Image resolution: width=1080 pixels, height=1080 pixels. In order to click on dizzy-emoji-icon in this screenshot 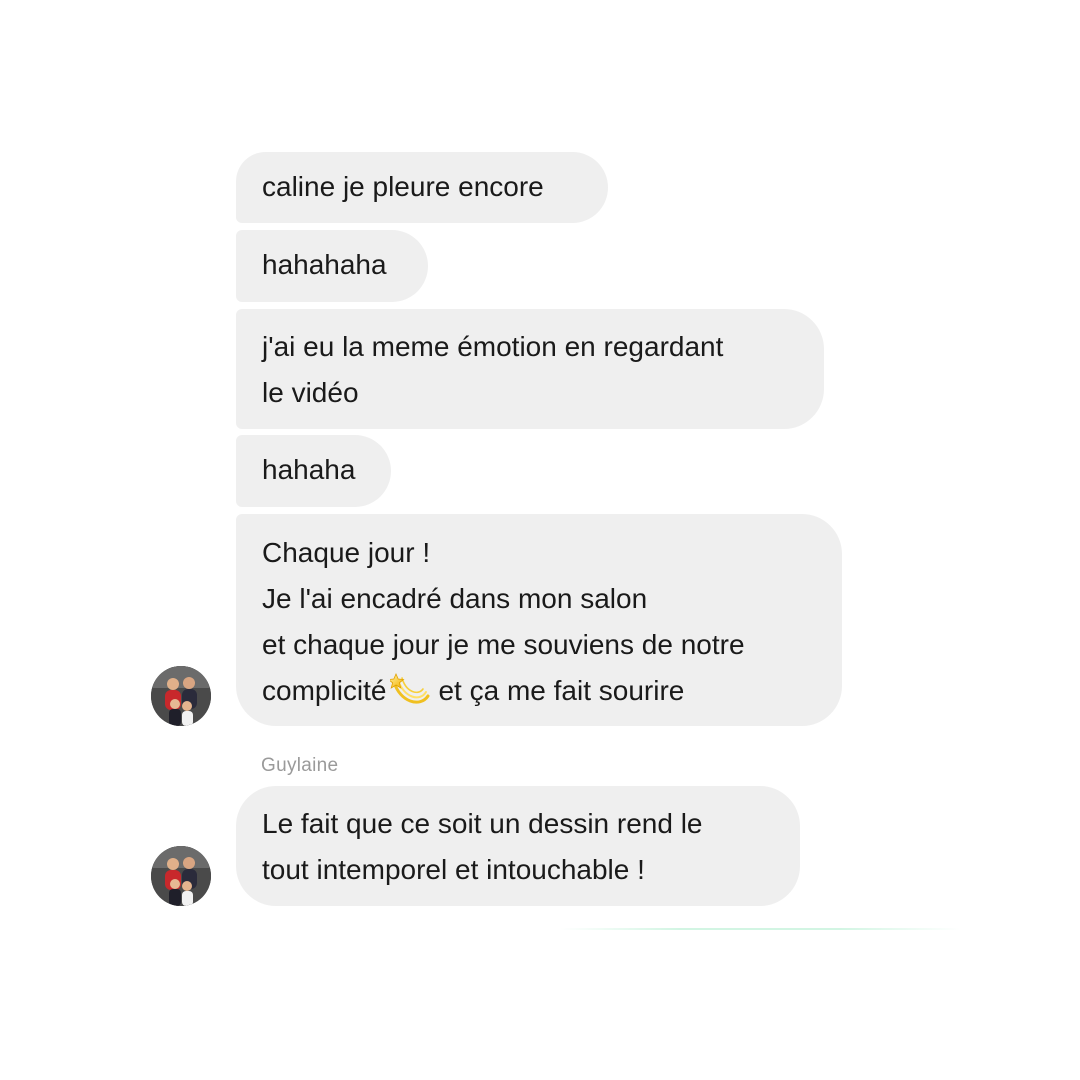, I will do `click(409, 690)`.